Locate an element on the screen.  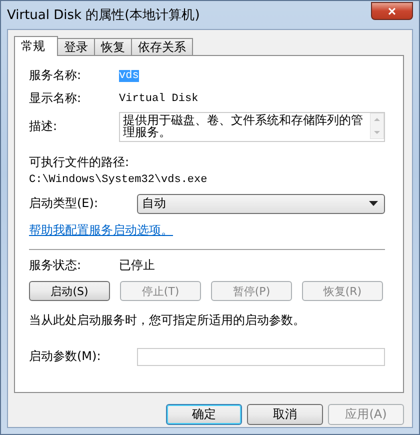
field-label: 服务状态: is located at coordinates (55, 265).